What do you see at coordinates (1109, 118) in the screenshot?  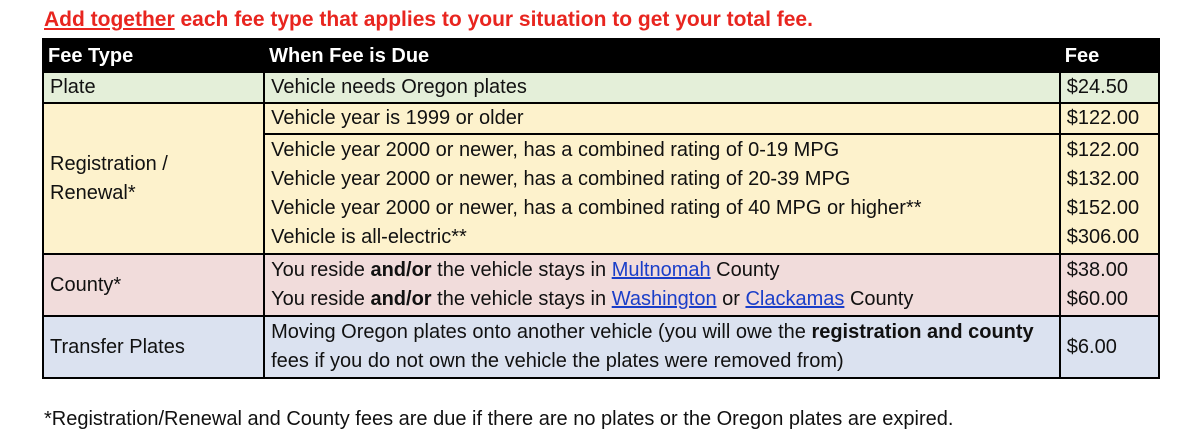 I see `registration-old-fee: $122.00` at bounding box center [1109, 118].